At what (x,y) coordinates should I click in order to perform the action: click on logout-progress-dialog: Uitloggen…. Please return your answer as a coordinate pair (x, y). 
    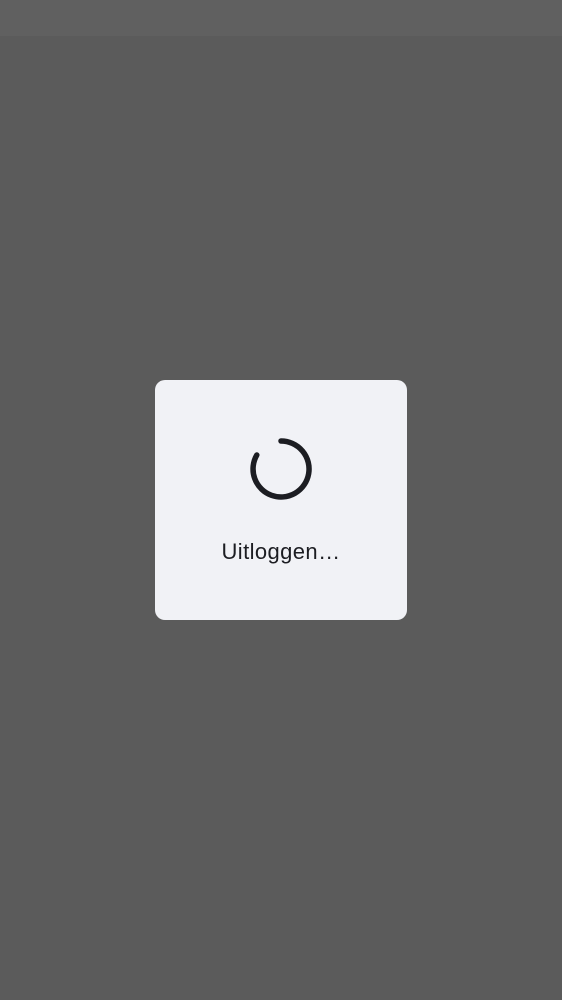
    Looking at the image, I should click on (281, 500).